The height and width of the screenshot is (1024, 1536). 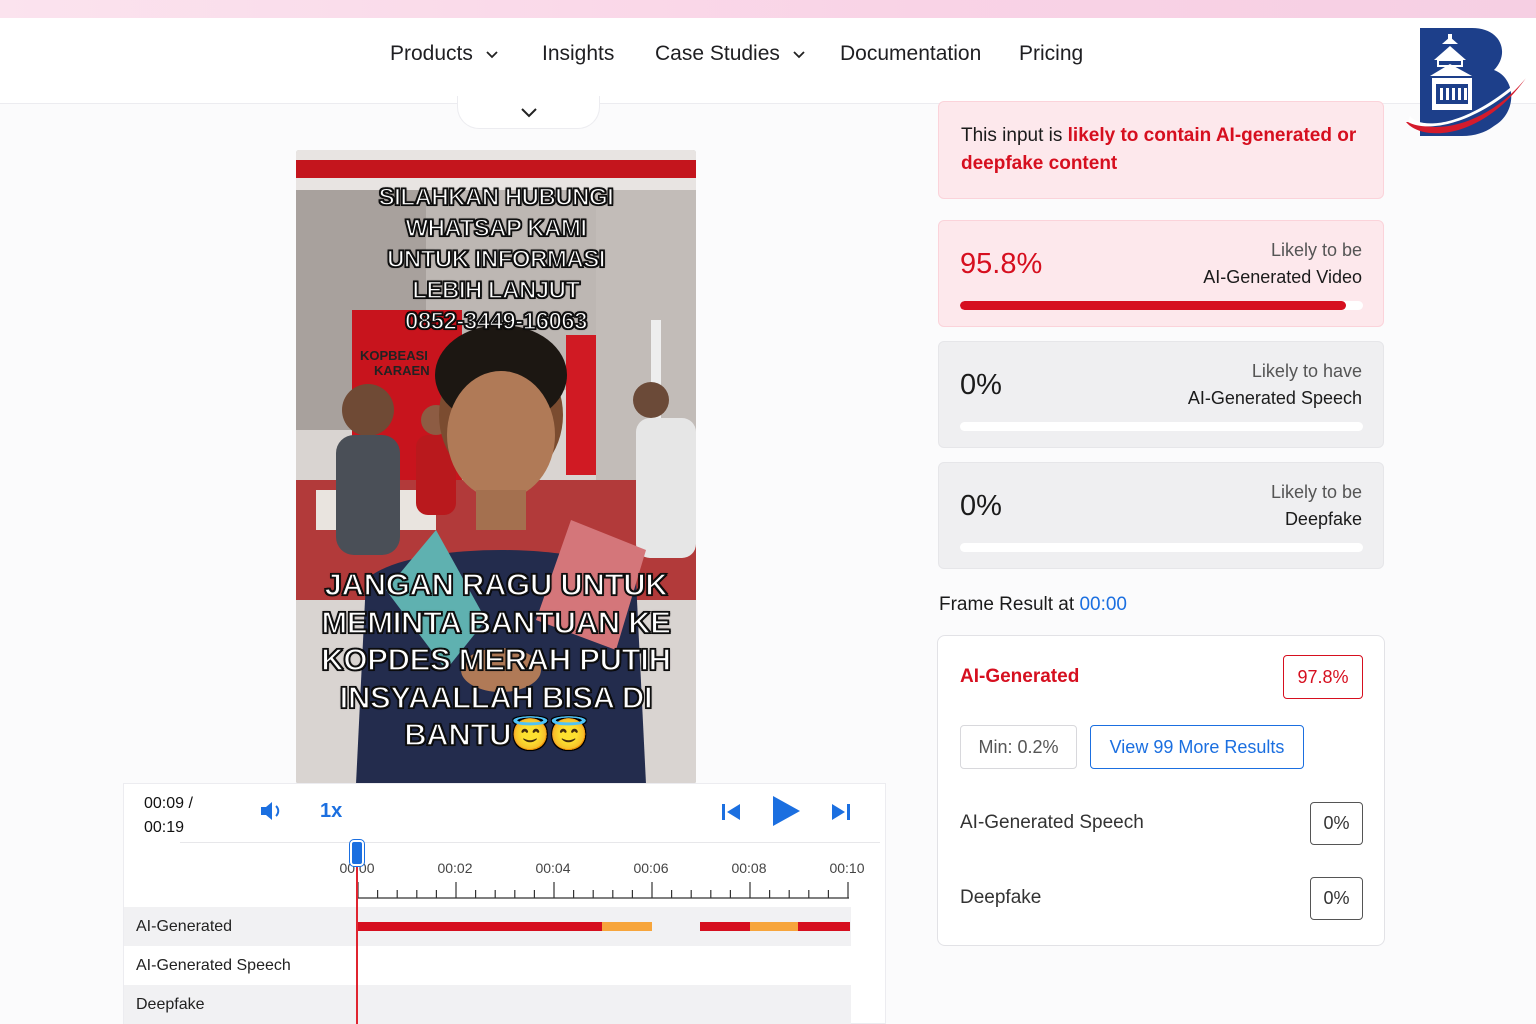 I want to click on tick-label: 00:04, so click(x=553, y=868).